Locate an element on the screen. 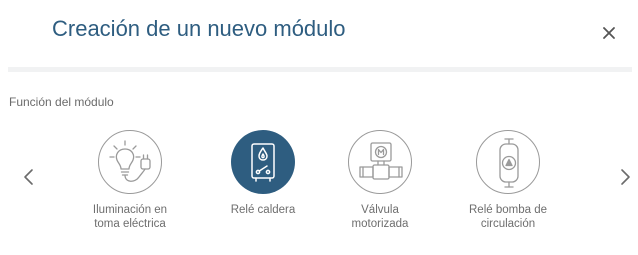  chevron-right-icon is located at coordinates (625, 177).